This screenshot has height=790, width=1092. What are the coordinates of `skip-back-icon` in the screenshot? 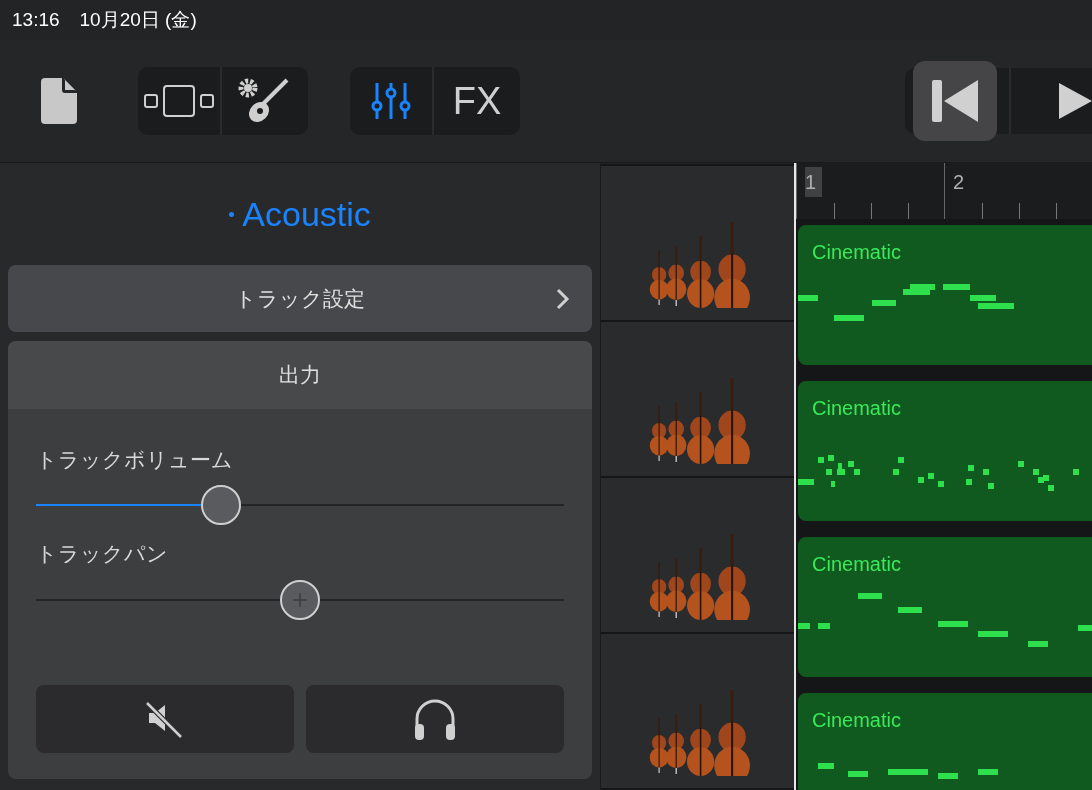 It's located at (955, 101).